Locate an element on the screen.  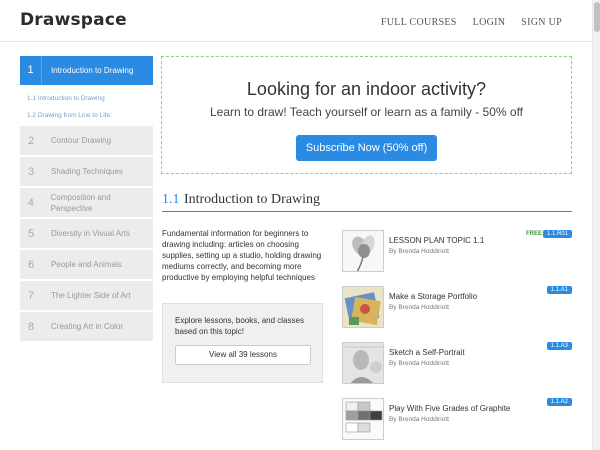
sidebar-item-number: 2 is located at coordinates (31, 140).